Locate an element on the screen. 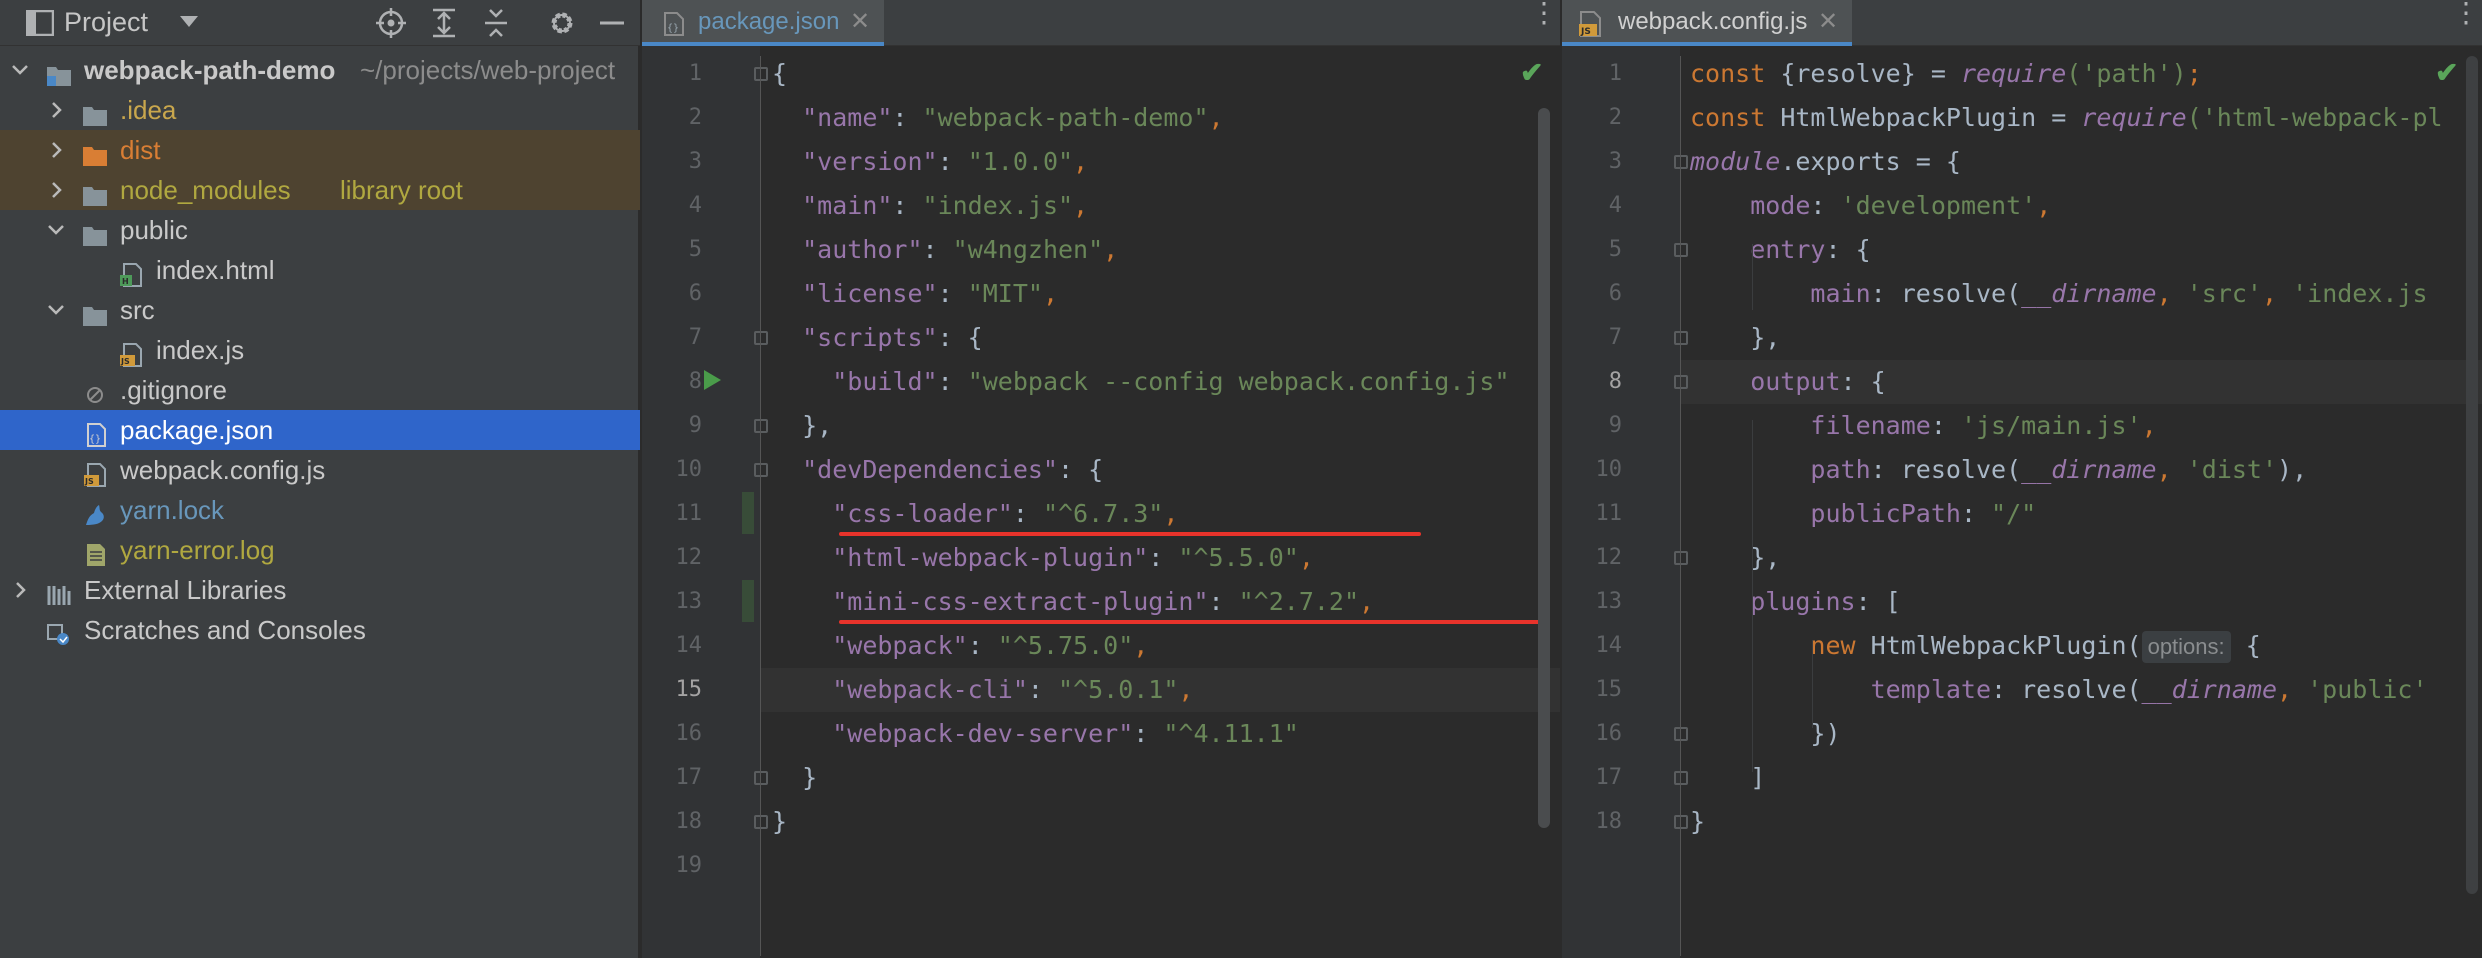 The image size is (2482, 958). code-line: "version": "1.0.0", is located at coordinates (930, 162).